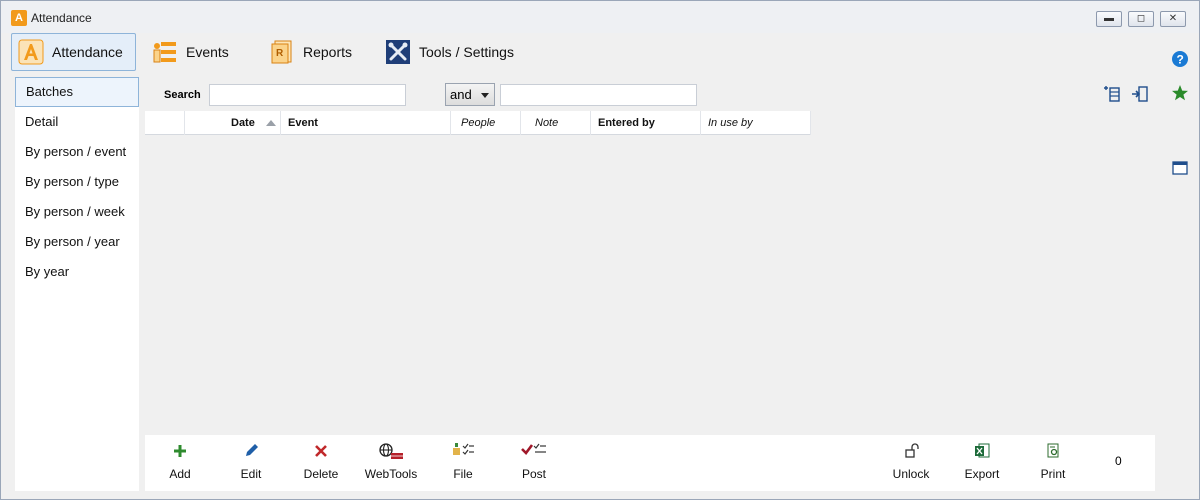  I want to click on record-count: 0, so click(1118, 461).